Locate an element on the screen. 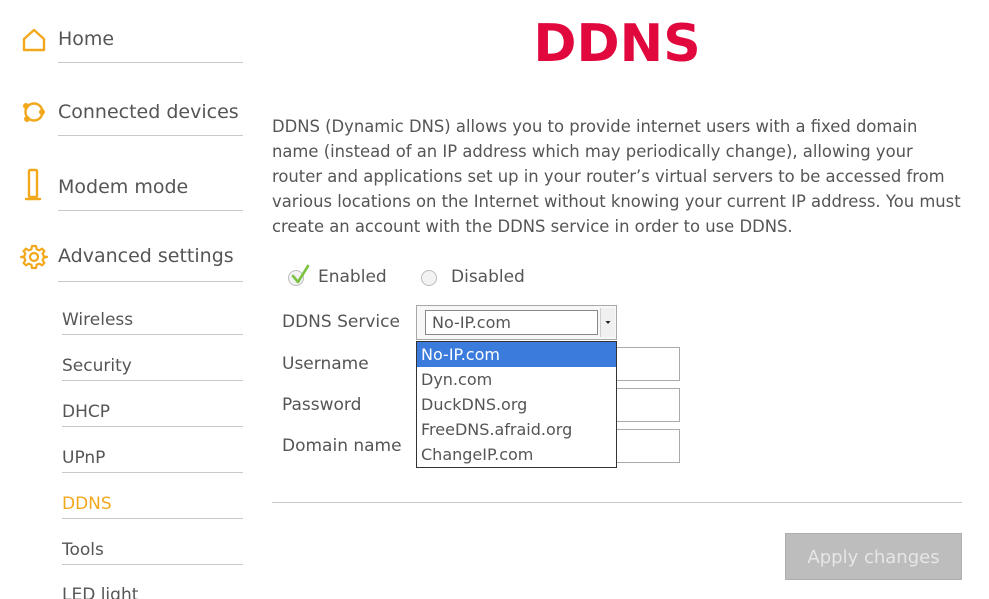  sidebar-item-label: Tools is located at coordinates (83, 550).